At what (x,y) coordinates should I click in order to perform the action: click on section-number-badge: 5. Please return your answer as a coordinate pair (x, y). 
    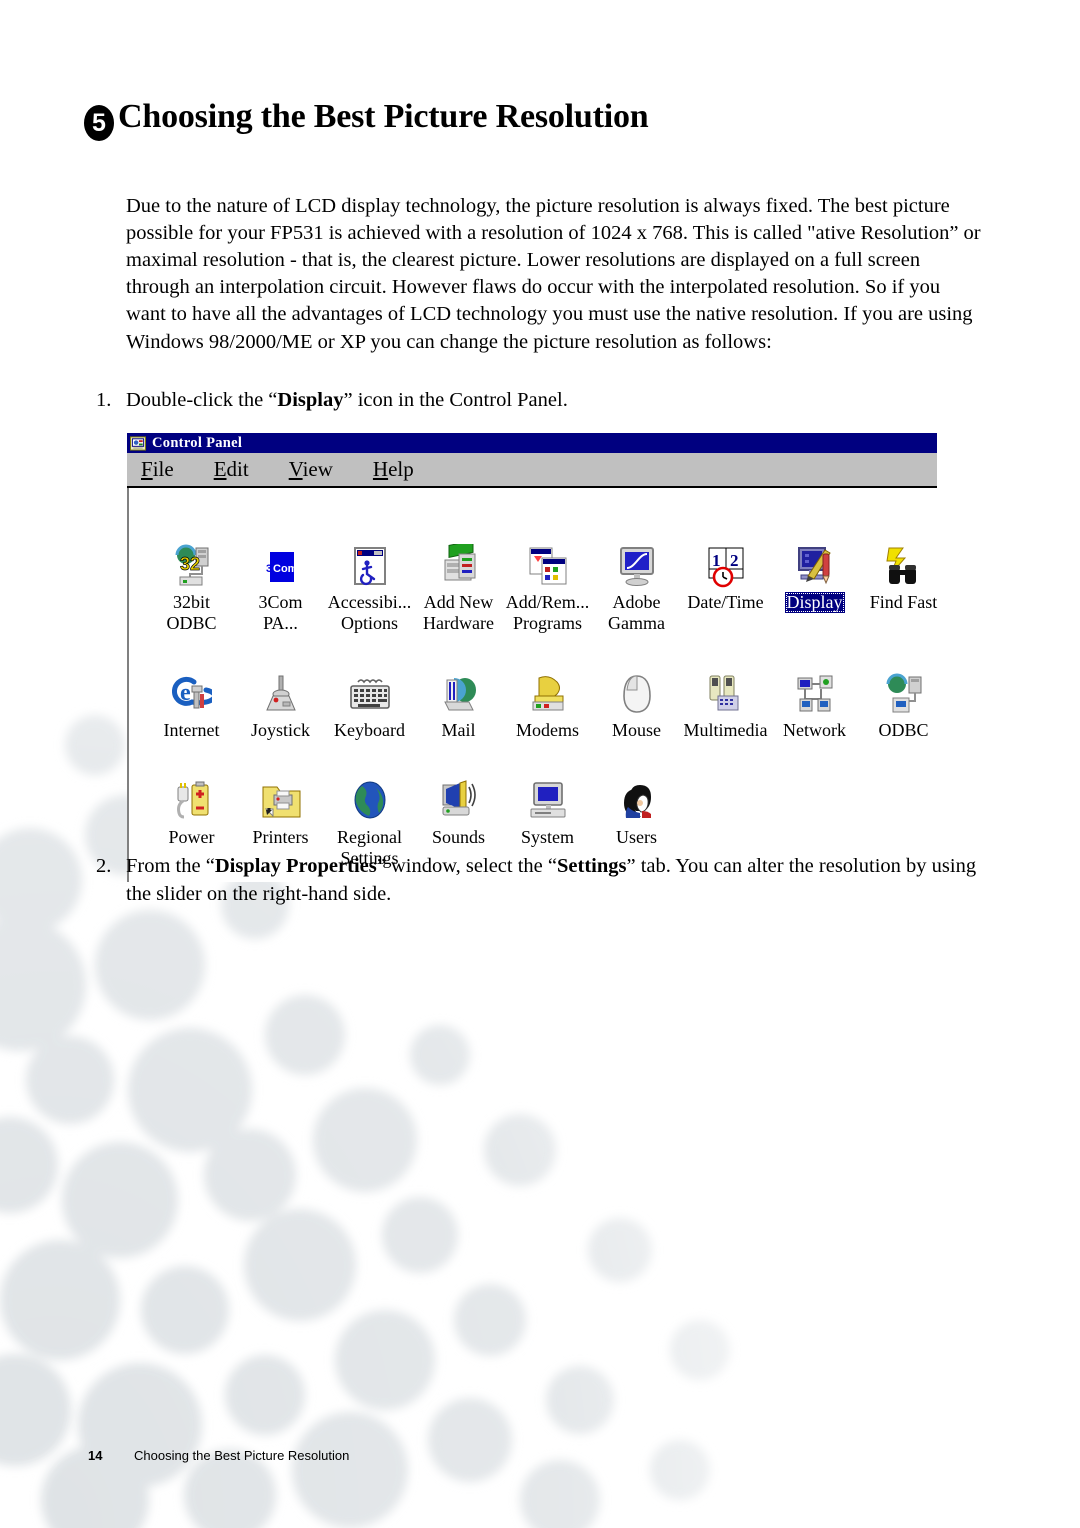
    Looking at the image, I should click on (99, 123).